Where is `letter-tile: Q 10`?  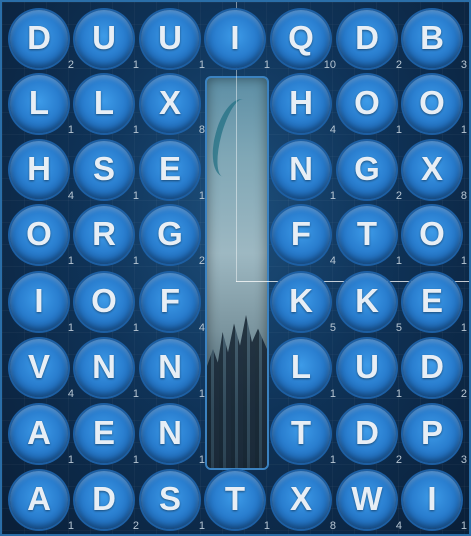 letter-tile: Q 10 is located at coordinates (304, 40).